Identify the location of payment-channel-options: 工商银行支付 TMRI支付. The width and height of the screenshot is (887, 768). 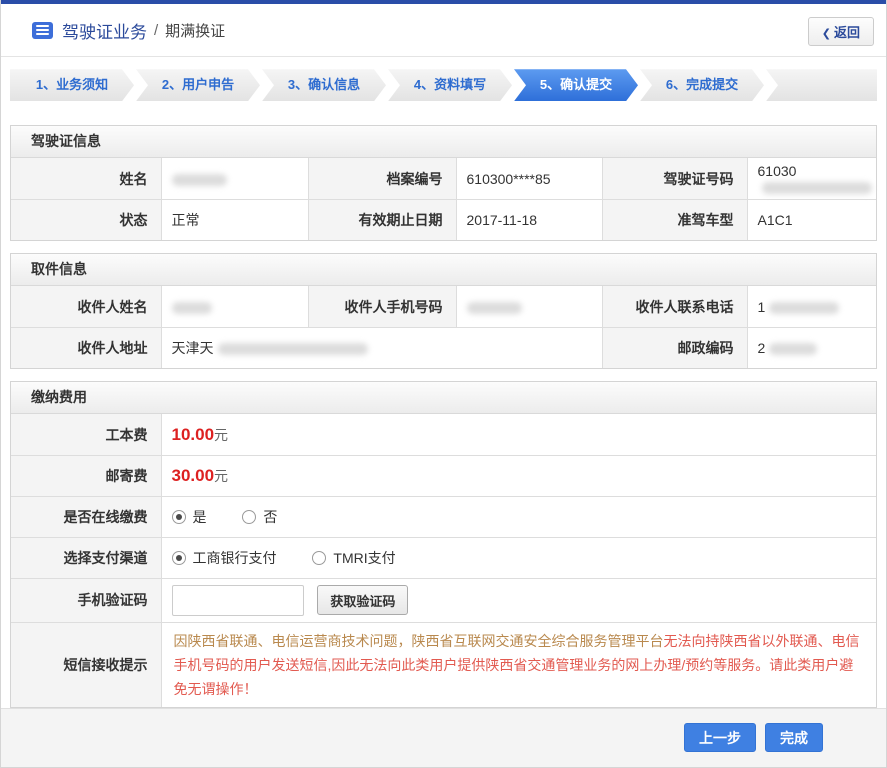
(518, 557).